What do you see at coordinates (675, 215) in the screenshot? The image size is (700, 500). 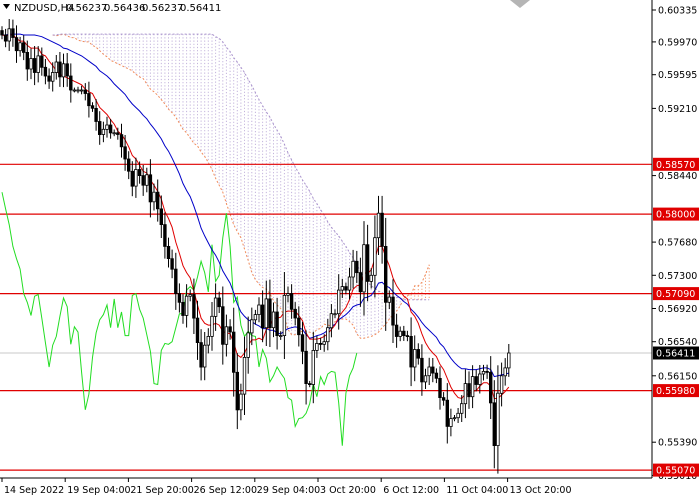 I see `level-tag-label: 0.58000` at bounding box center [675, 215].